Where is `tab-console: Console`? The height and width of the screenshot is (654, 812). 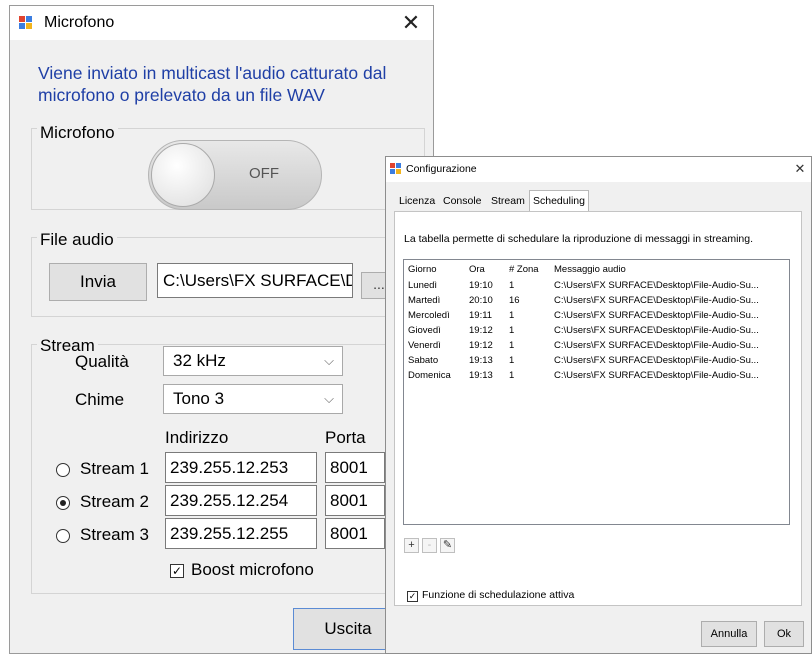
tab-console: Console is located at coordinates (462, 201).